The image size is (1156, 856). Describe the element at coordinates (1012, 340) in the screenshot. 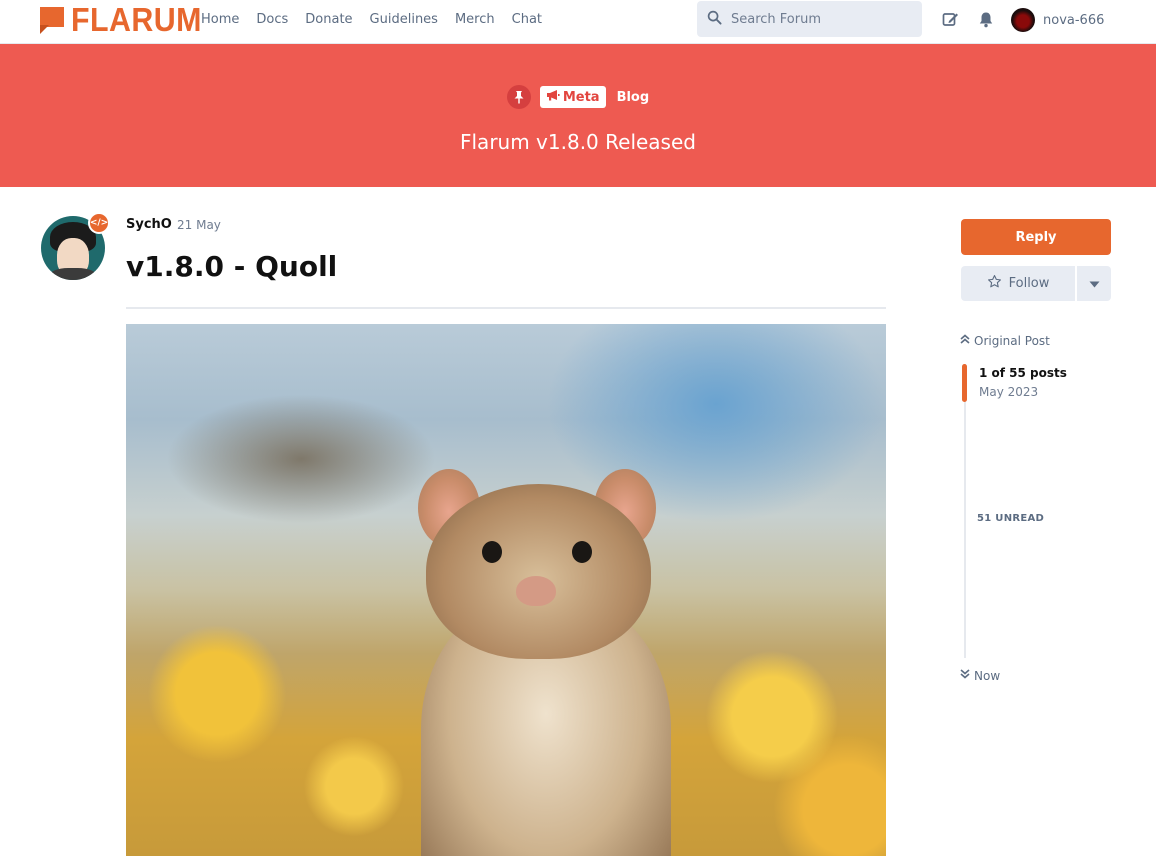

I see `original-post-label: Original Post` at that location.